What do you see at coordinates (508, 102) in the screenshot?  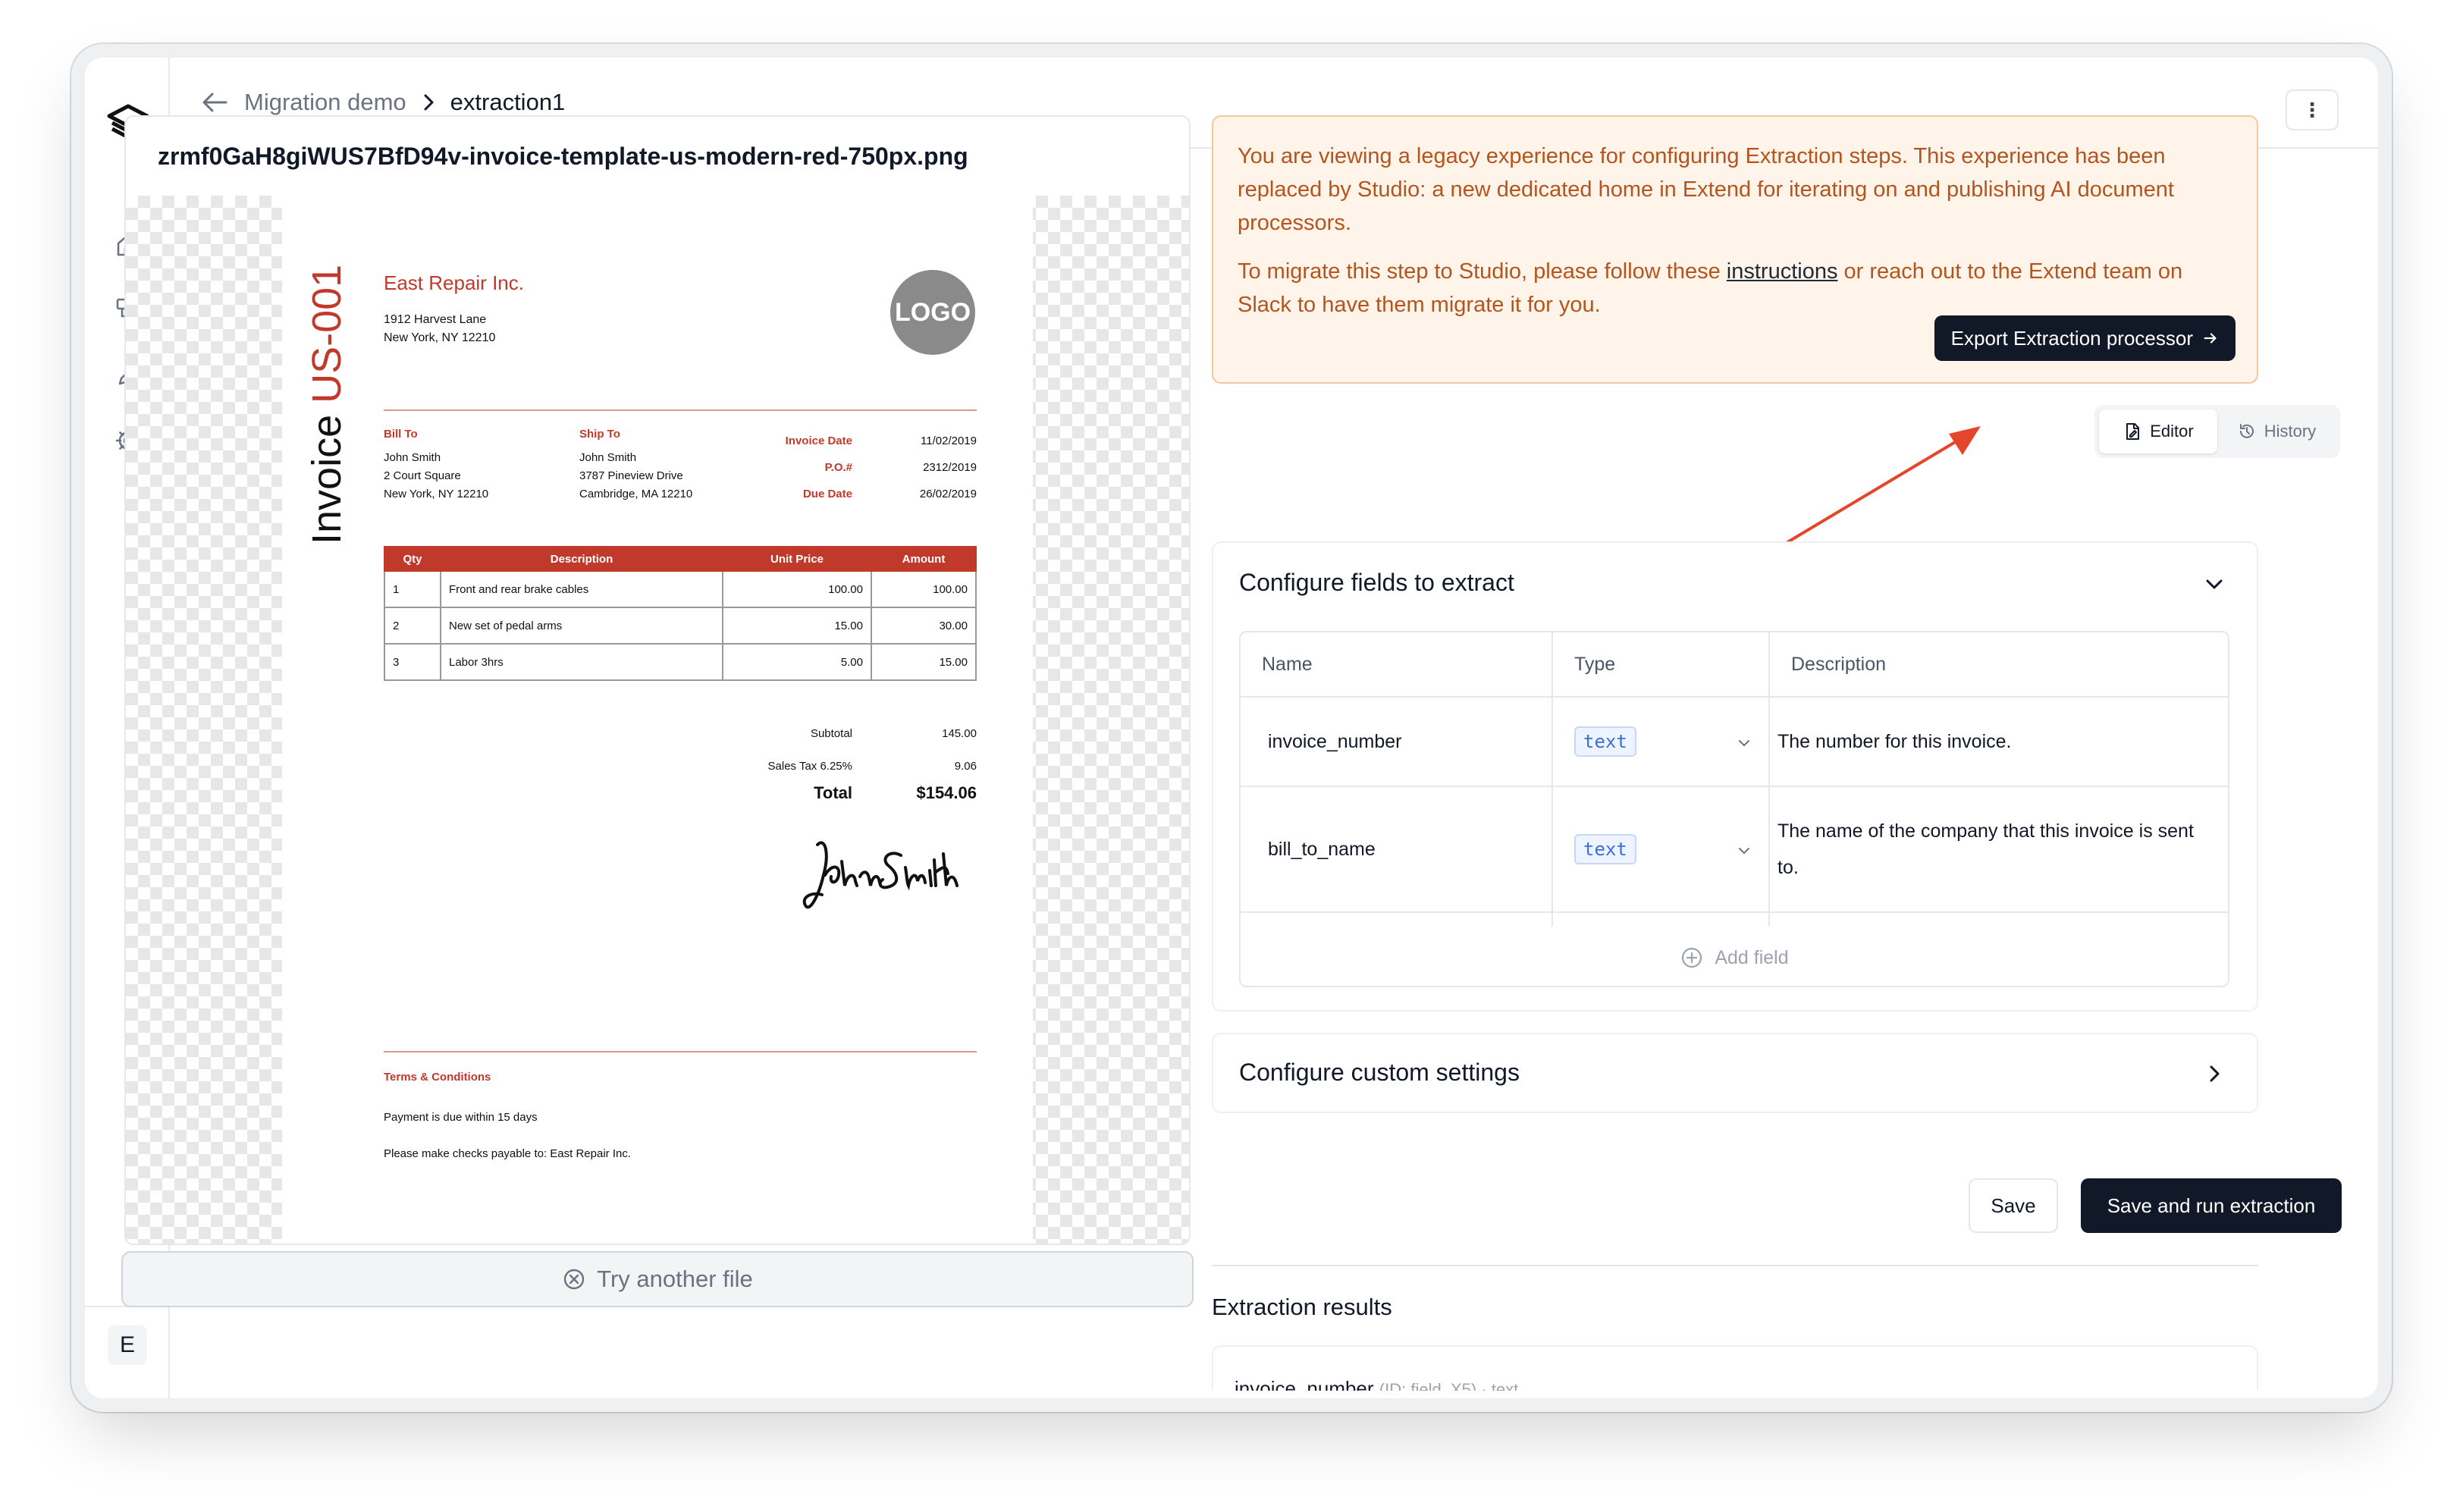 I see `breadcrumb-current: extraction1` at bounding box center [508, 102].